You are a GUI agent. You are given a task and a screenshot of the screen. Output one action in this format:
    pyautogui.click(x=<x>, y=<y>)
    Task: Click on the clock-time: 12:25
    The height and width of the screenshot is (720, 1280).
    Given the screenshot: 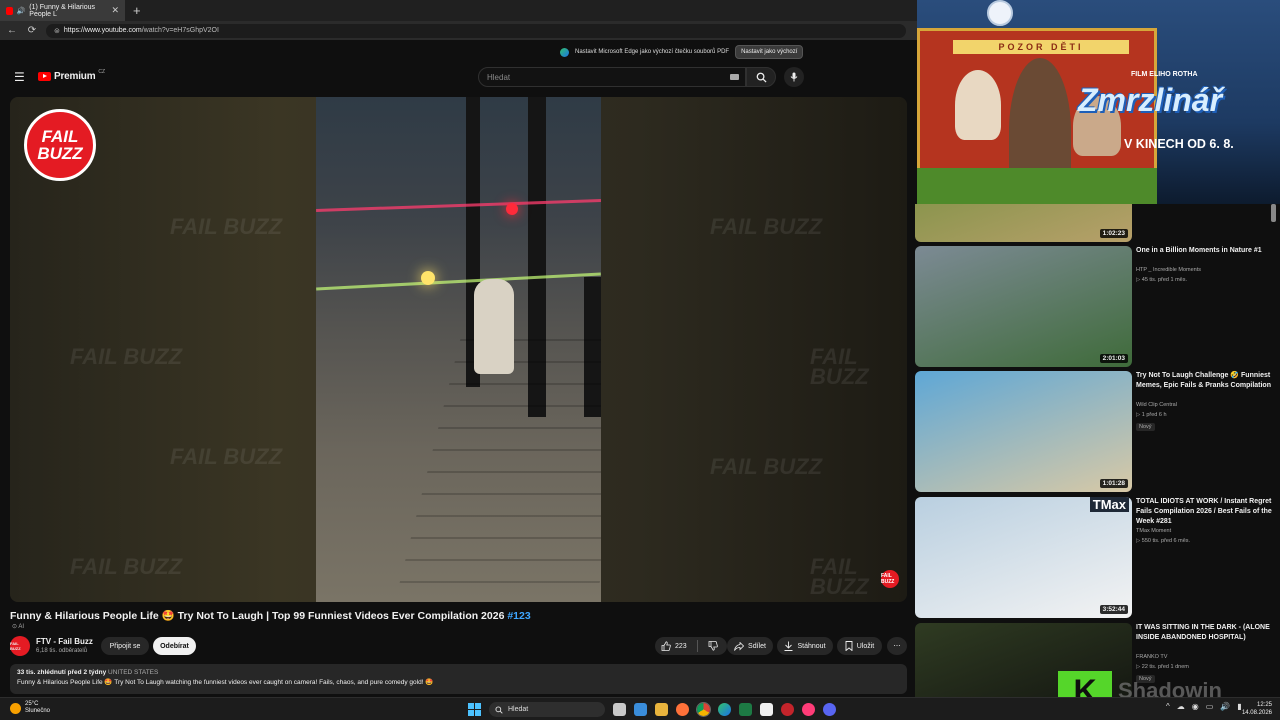 What is the action you would take?
    pyautogui.click(x=1264, y=705)
    